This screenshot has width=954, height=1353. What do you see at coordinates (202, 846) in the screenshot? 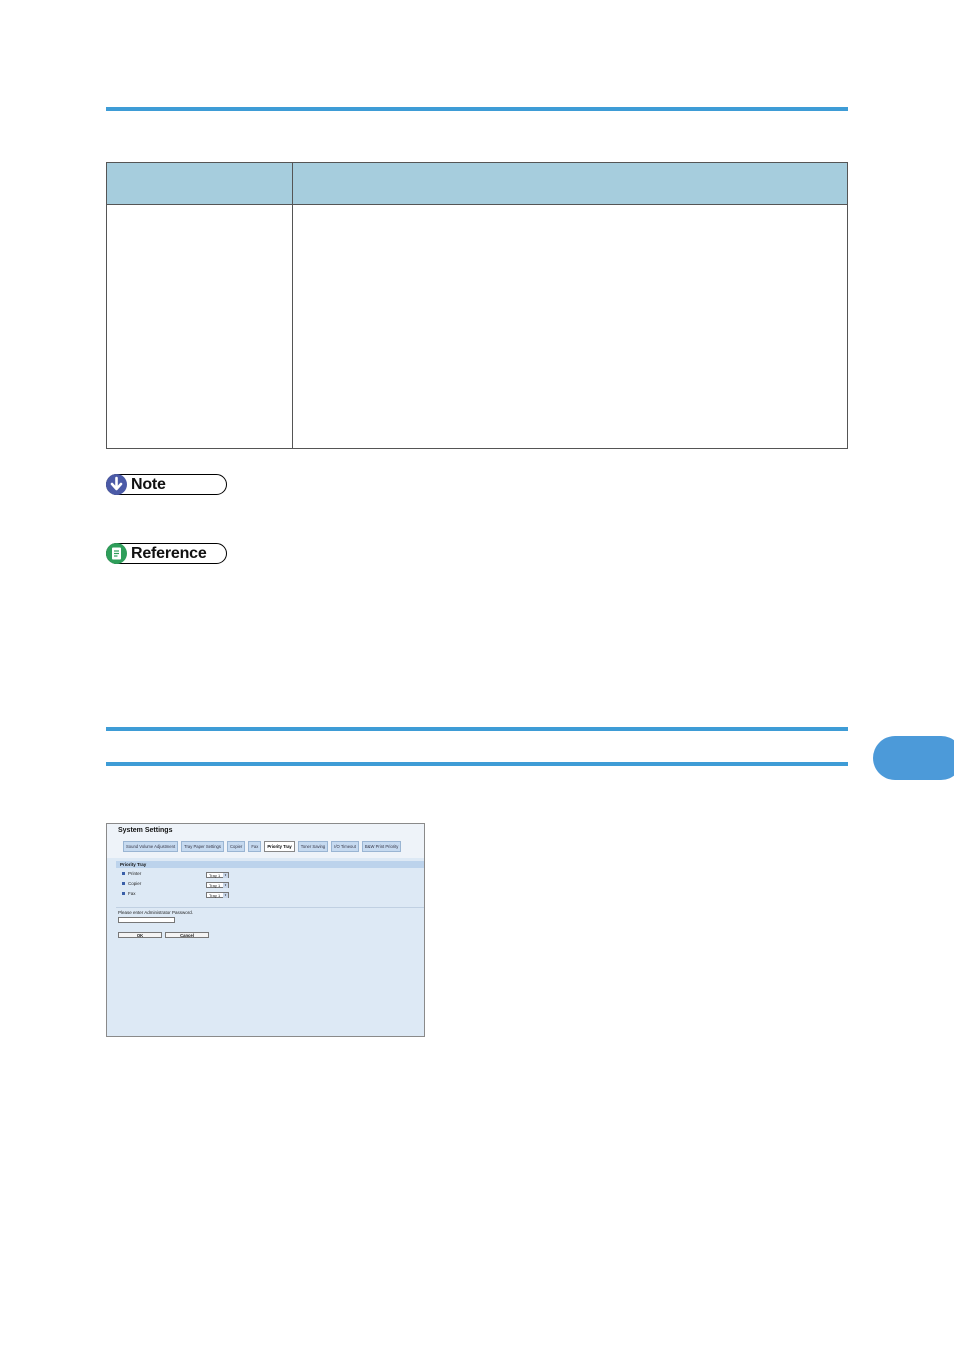
I see `tab-tray-paper-settings: Tray Paper Settings` at bounding box center [202, 846].